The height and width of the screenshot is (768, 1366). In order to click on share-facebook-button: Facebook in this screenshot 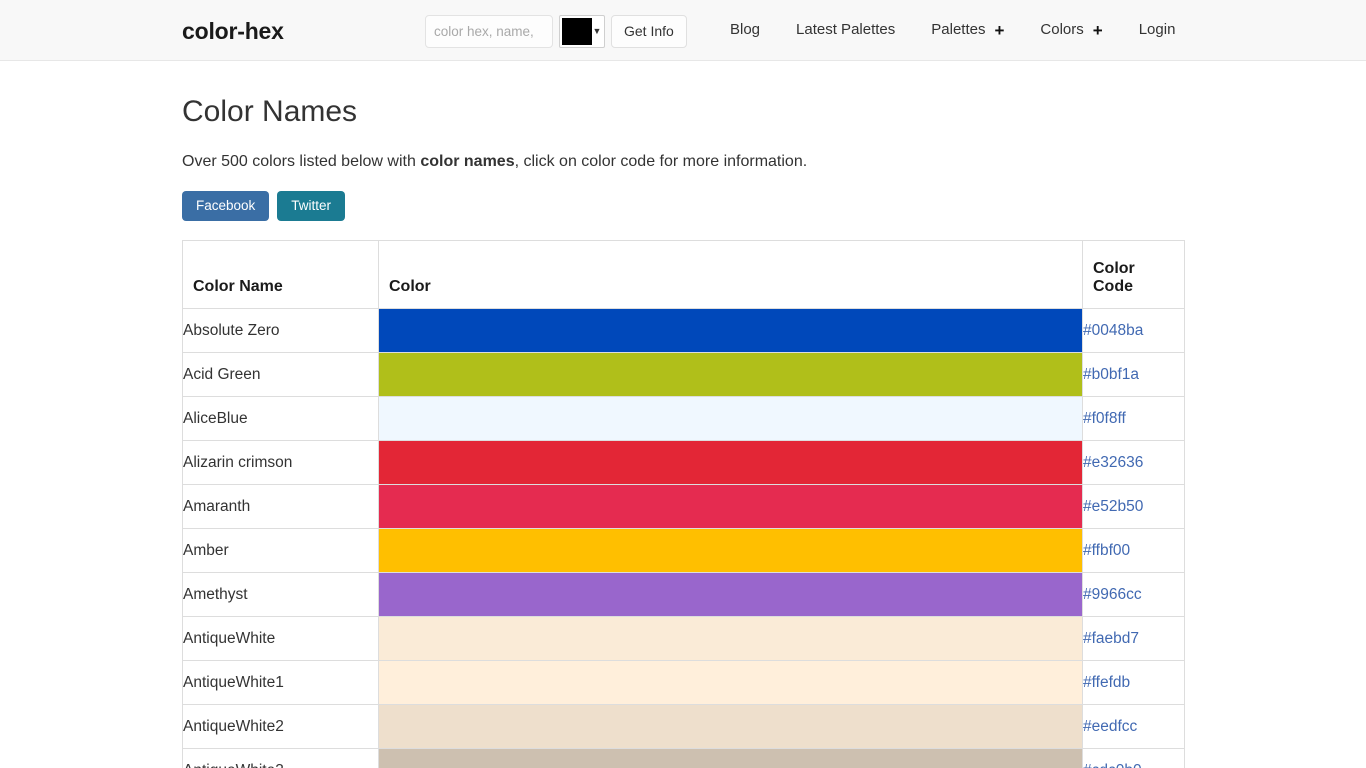, I will do `click(226, 206)`.